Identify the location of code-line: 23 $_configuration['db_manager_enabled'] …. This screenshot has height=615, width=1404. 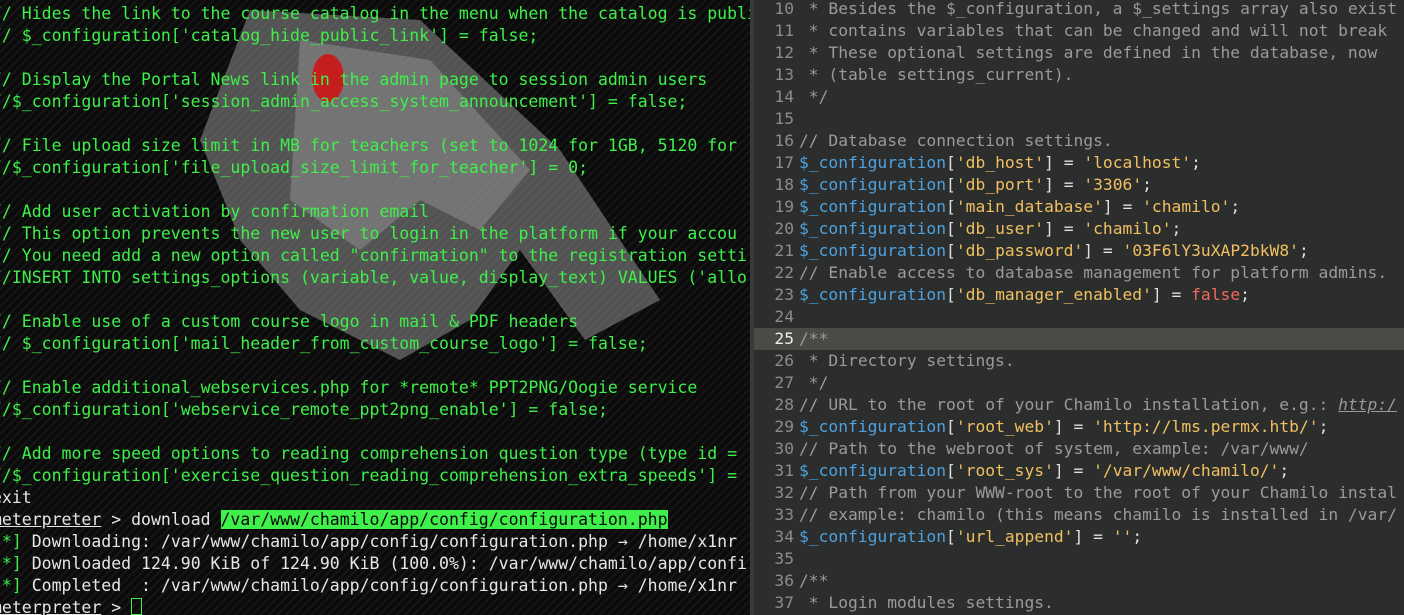
(1079, 295).